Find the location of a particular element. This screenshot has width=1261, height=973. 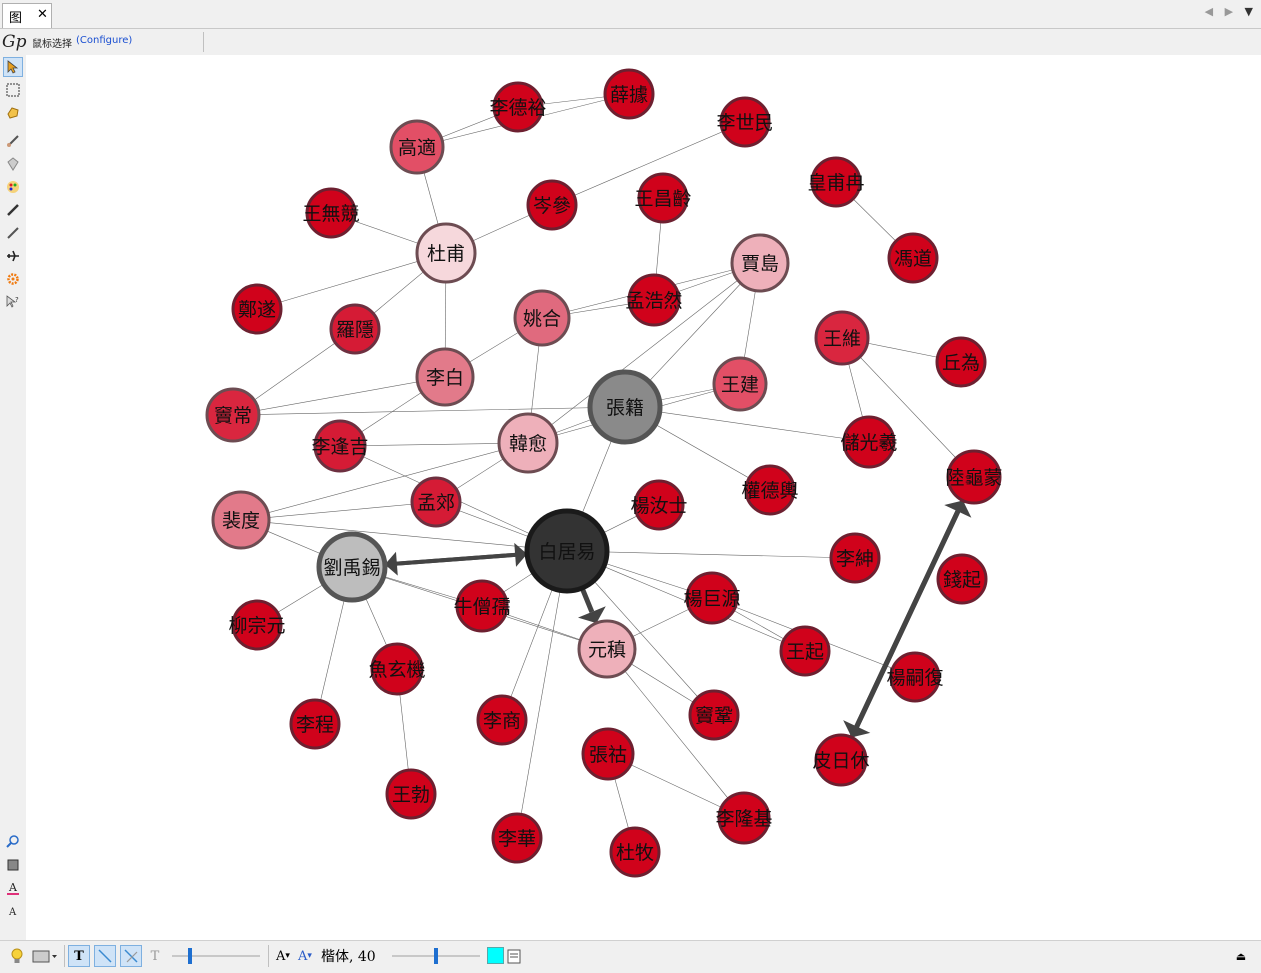

node-wangwei: 王維 is located at coordinates (842, 338).